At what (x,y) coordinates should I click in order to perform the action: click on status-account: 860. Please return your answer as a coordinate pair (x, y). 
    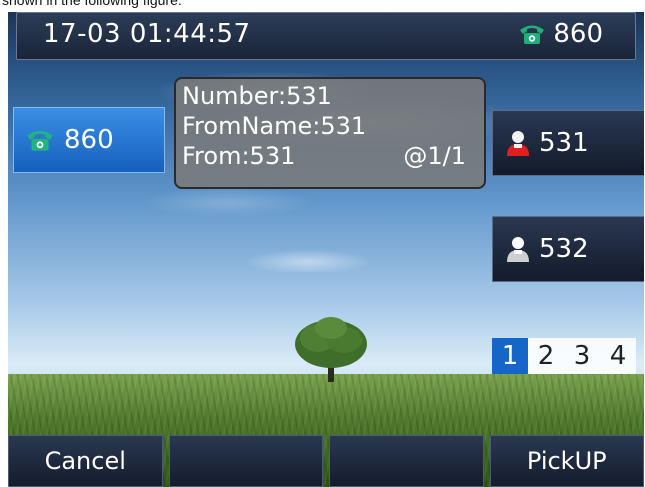
    Looking at the image, I should click on (560, 34).